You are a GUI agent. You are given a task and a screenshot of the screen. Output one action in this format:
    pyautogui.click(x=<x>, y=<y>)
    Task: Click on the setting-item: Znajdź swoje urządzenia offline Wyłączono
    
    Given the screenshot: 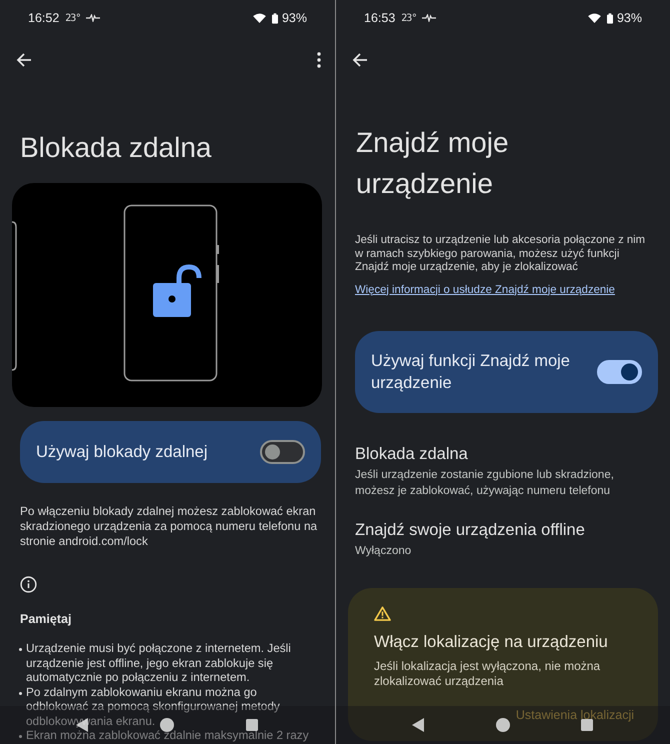 What is the action you would take?
    pyautogui.click(x=502, y=538)
    